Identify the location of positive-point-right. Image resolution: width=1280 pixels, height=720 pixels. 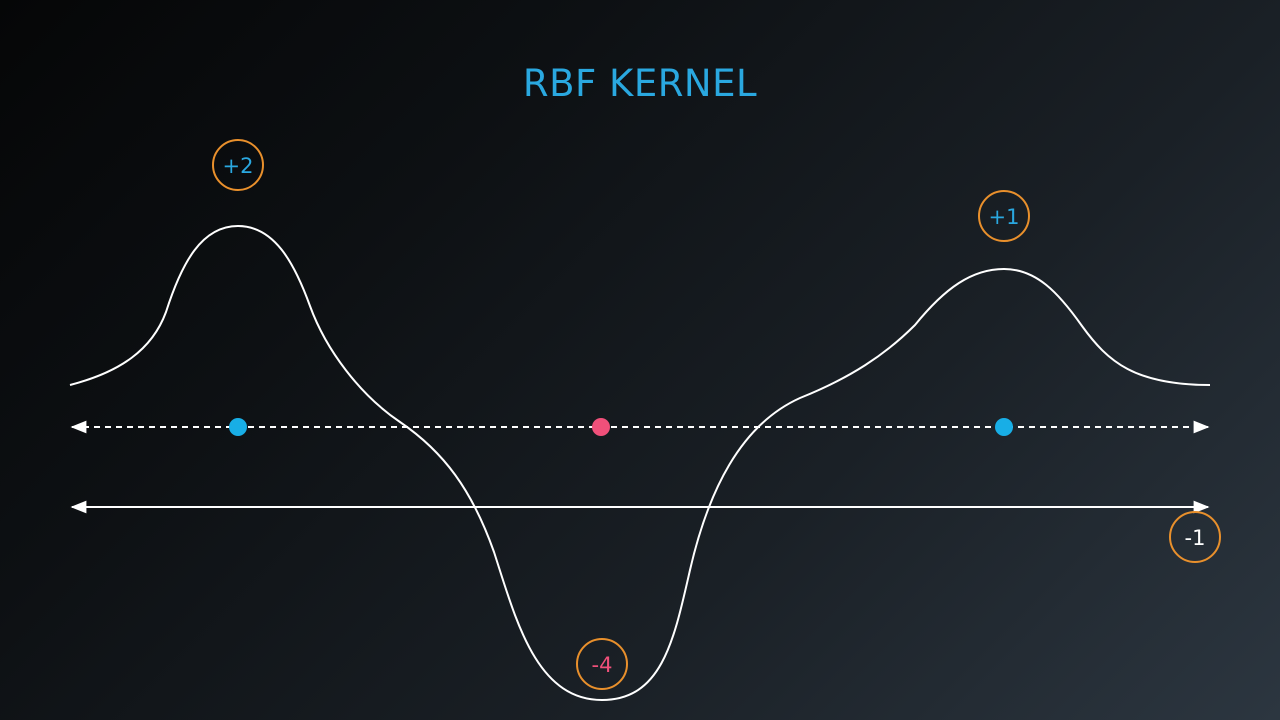
(1004, 427).